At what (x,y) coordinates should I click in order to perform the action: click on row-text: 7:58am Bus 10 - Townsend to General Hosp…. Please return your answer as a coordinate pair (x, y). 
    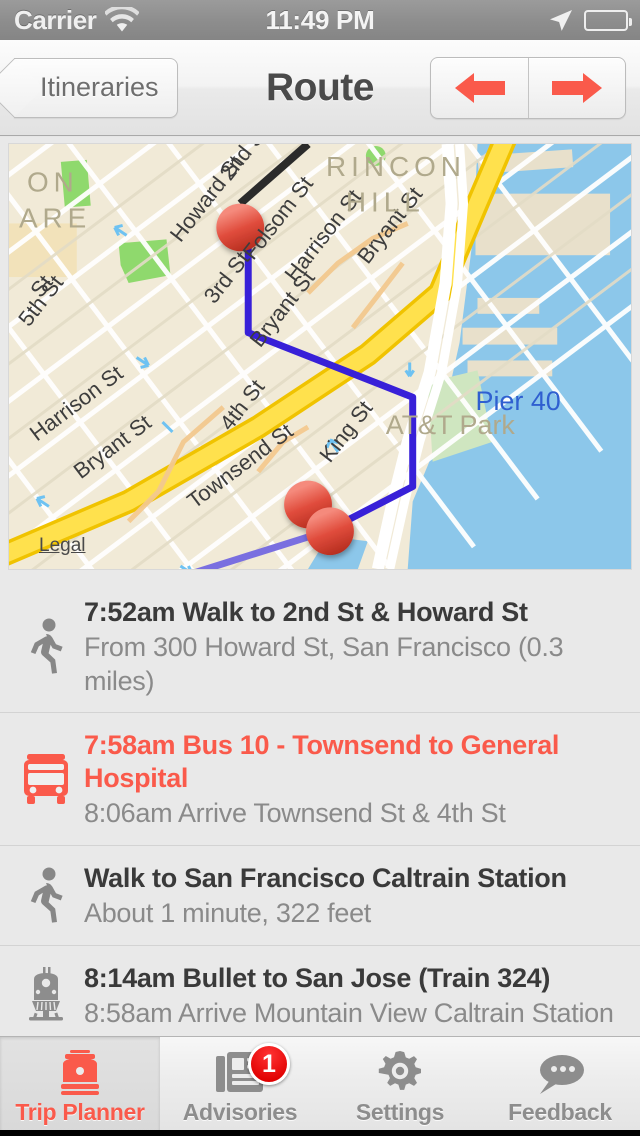
    Looking at the image, I should click on (355, 779).